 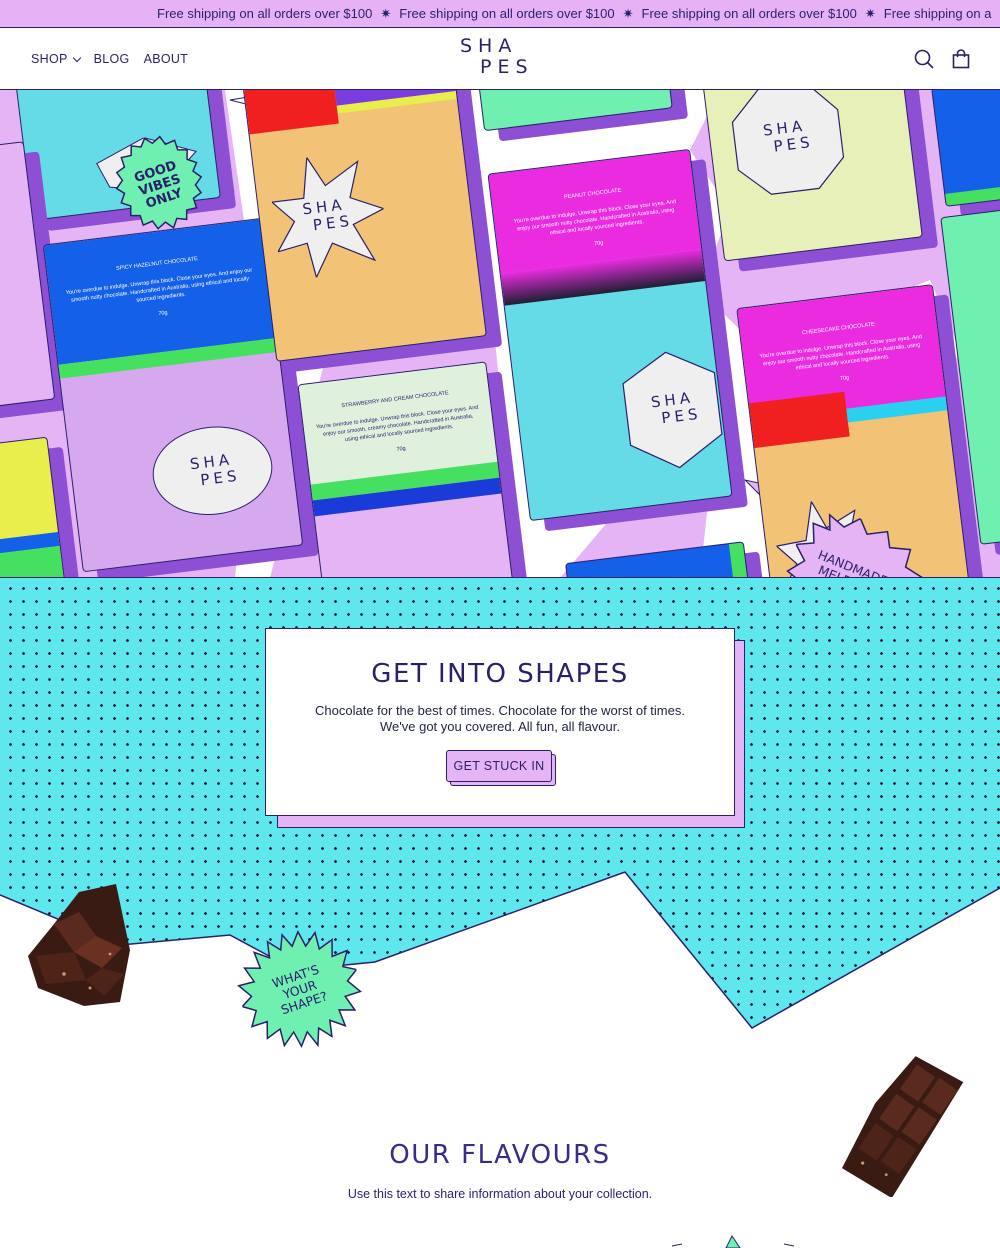 What do you see at coordinates (166, 59) in the screenshot?
I see `nav-about: ABOUT` at bounding box center [166, 59].